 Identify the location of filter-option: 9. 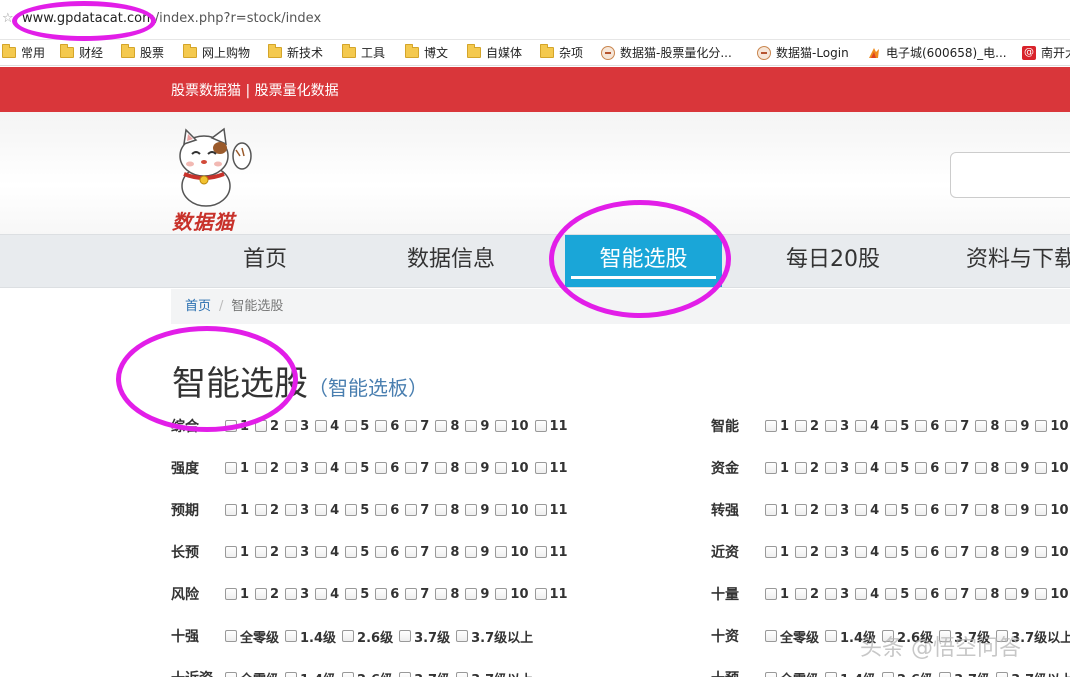
(1018, 552).